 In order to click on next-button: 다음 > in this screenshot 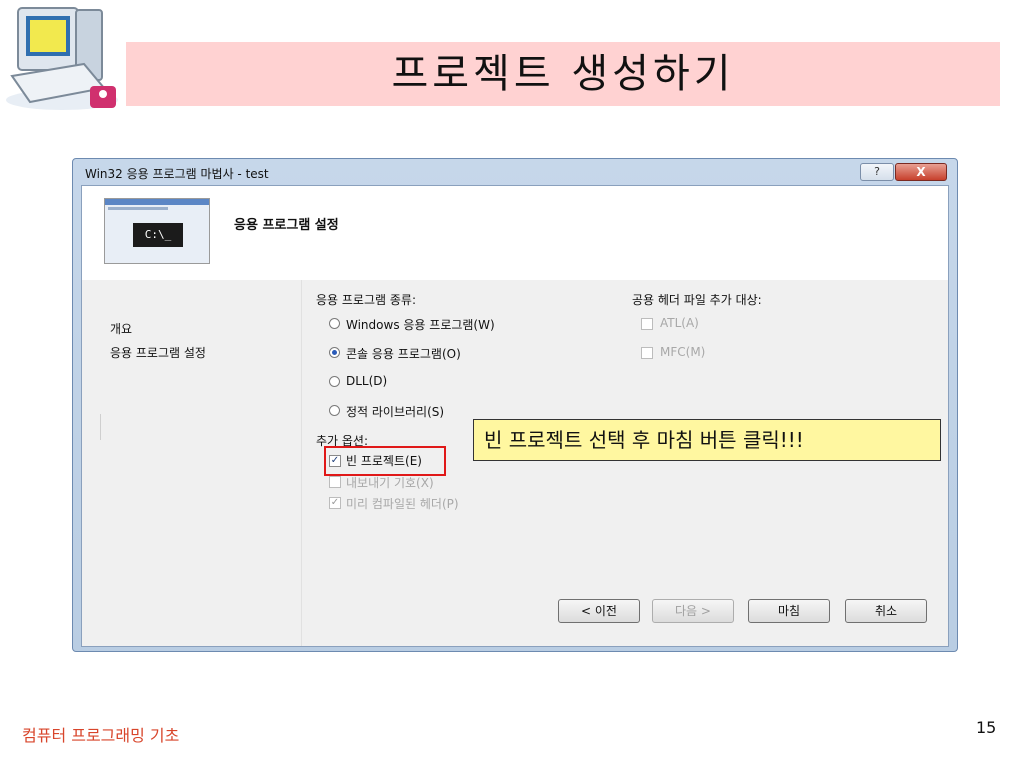, I will do `click(693, 611)`.